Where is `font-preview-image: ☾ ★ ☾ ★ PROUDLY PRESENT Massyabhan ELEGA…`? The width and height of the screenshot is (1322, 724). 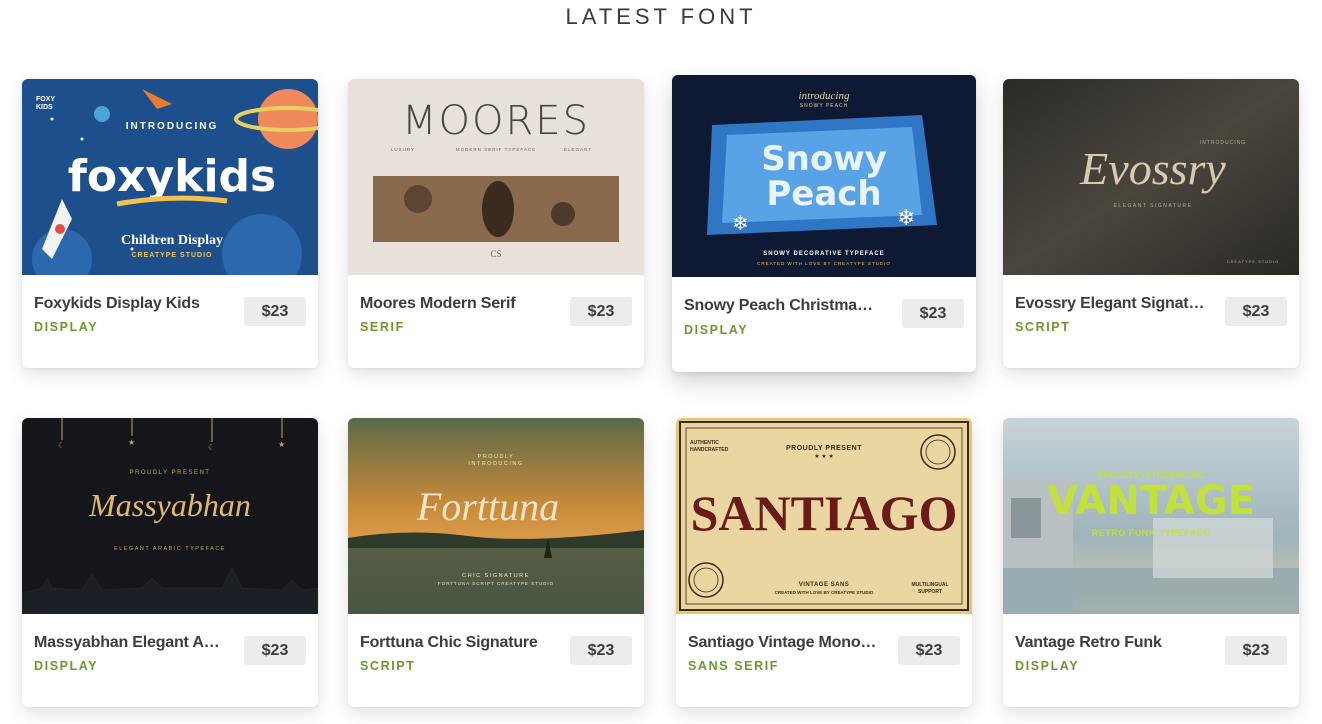 font-preview-image: ☾ ★ ☾ ★ PROUDLY PRESENT Massyabhan ELEGA… is located at coordinates (170, 516).